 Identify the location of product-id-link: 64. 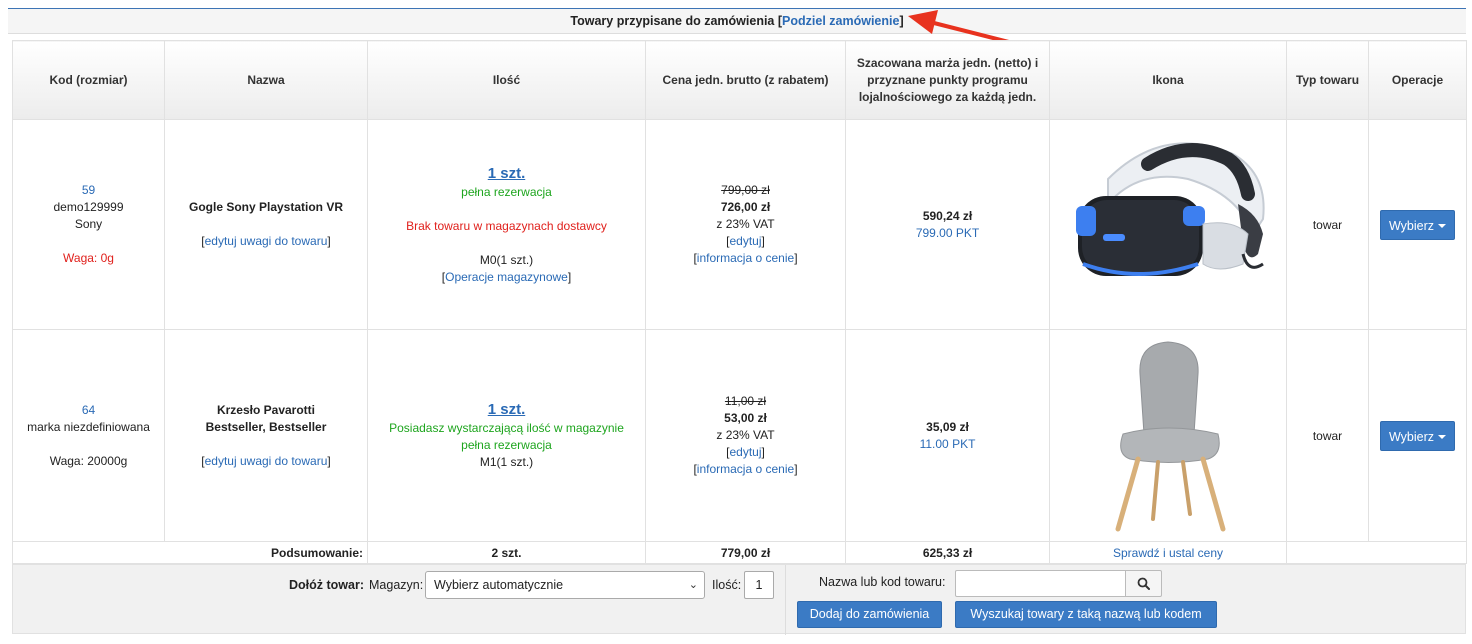
(88, 410).